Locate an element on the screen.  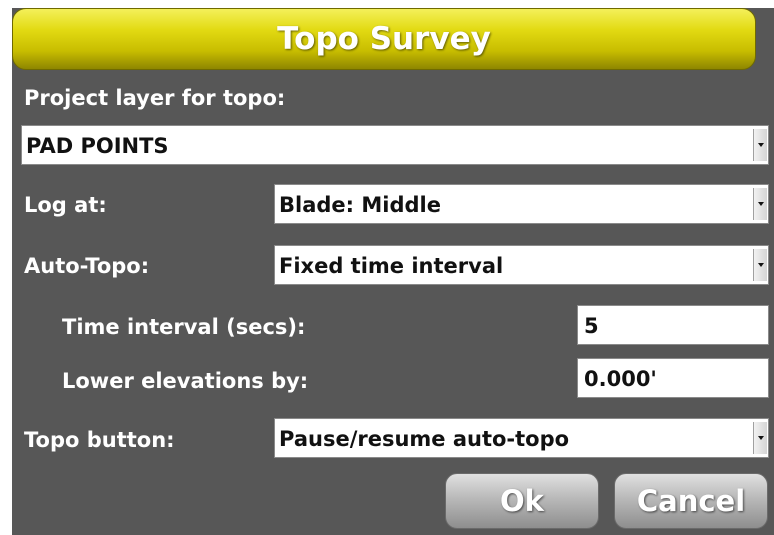
topo-button-label: Topo button: is located at coordinates (99, 440).